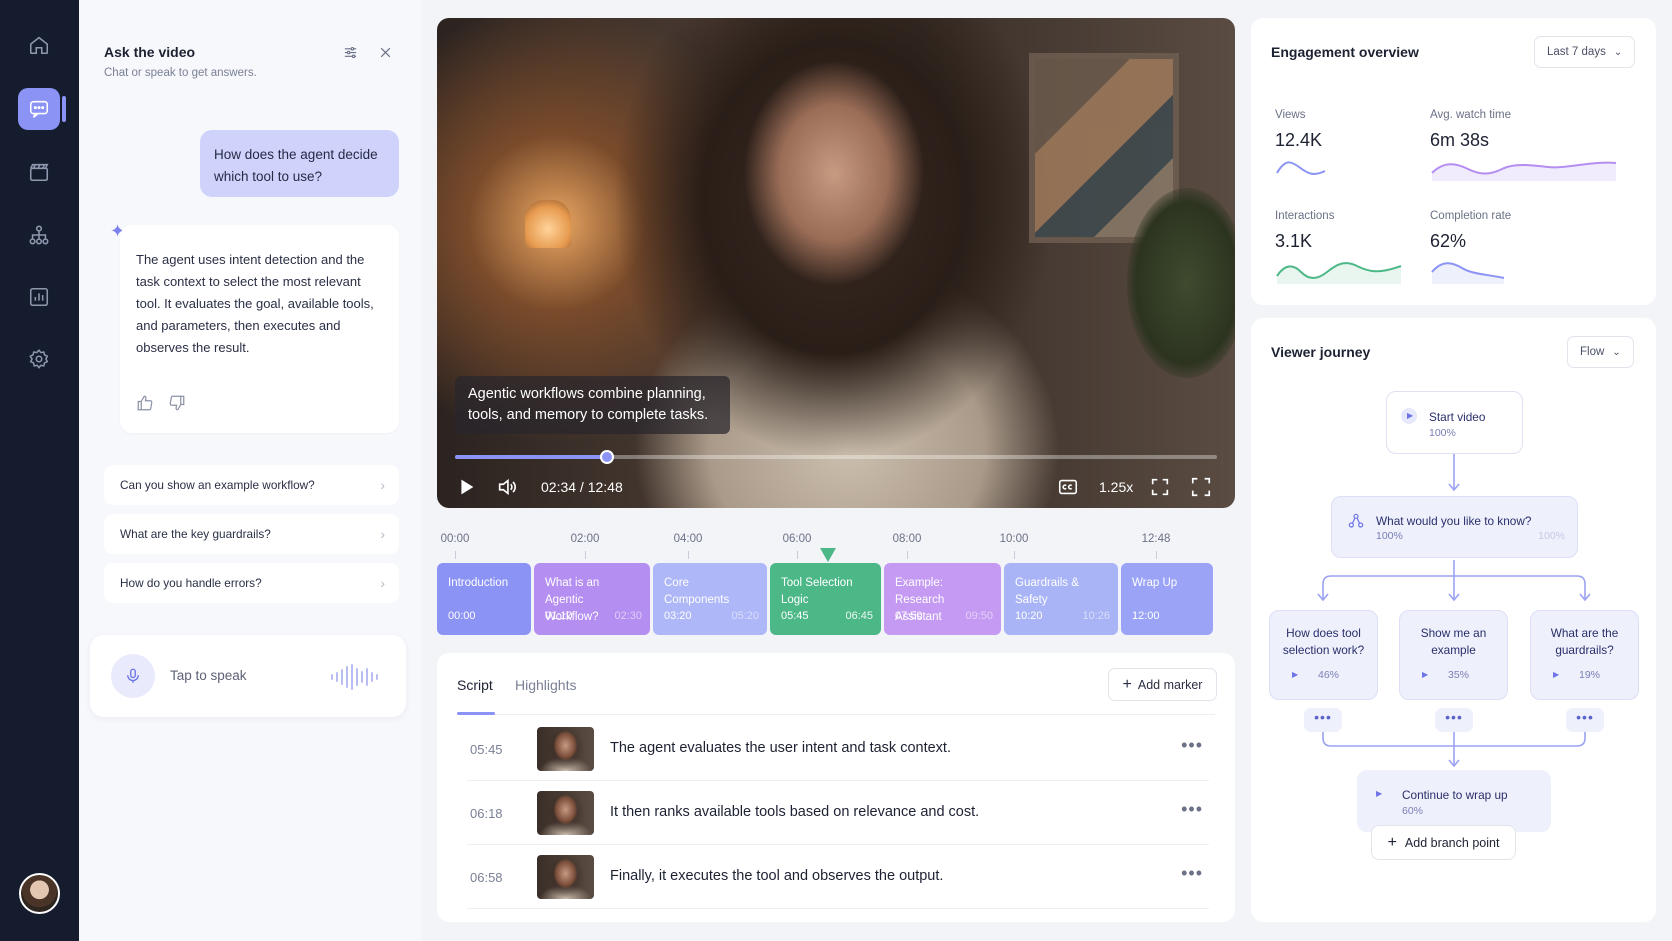  I want to click on chapter-block: Tool Selection Logic 05:45 06:45, so click(825, 599).